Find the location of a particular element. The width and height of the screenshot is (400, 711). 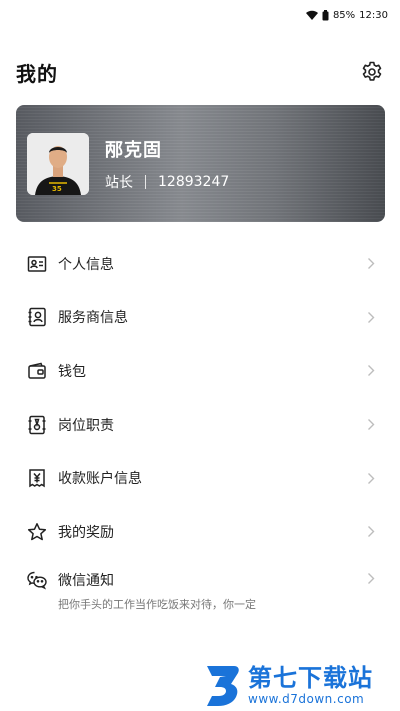

watermark-title: 第七下载站 is located at coordinates (310, 678).